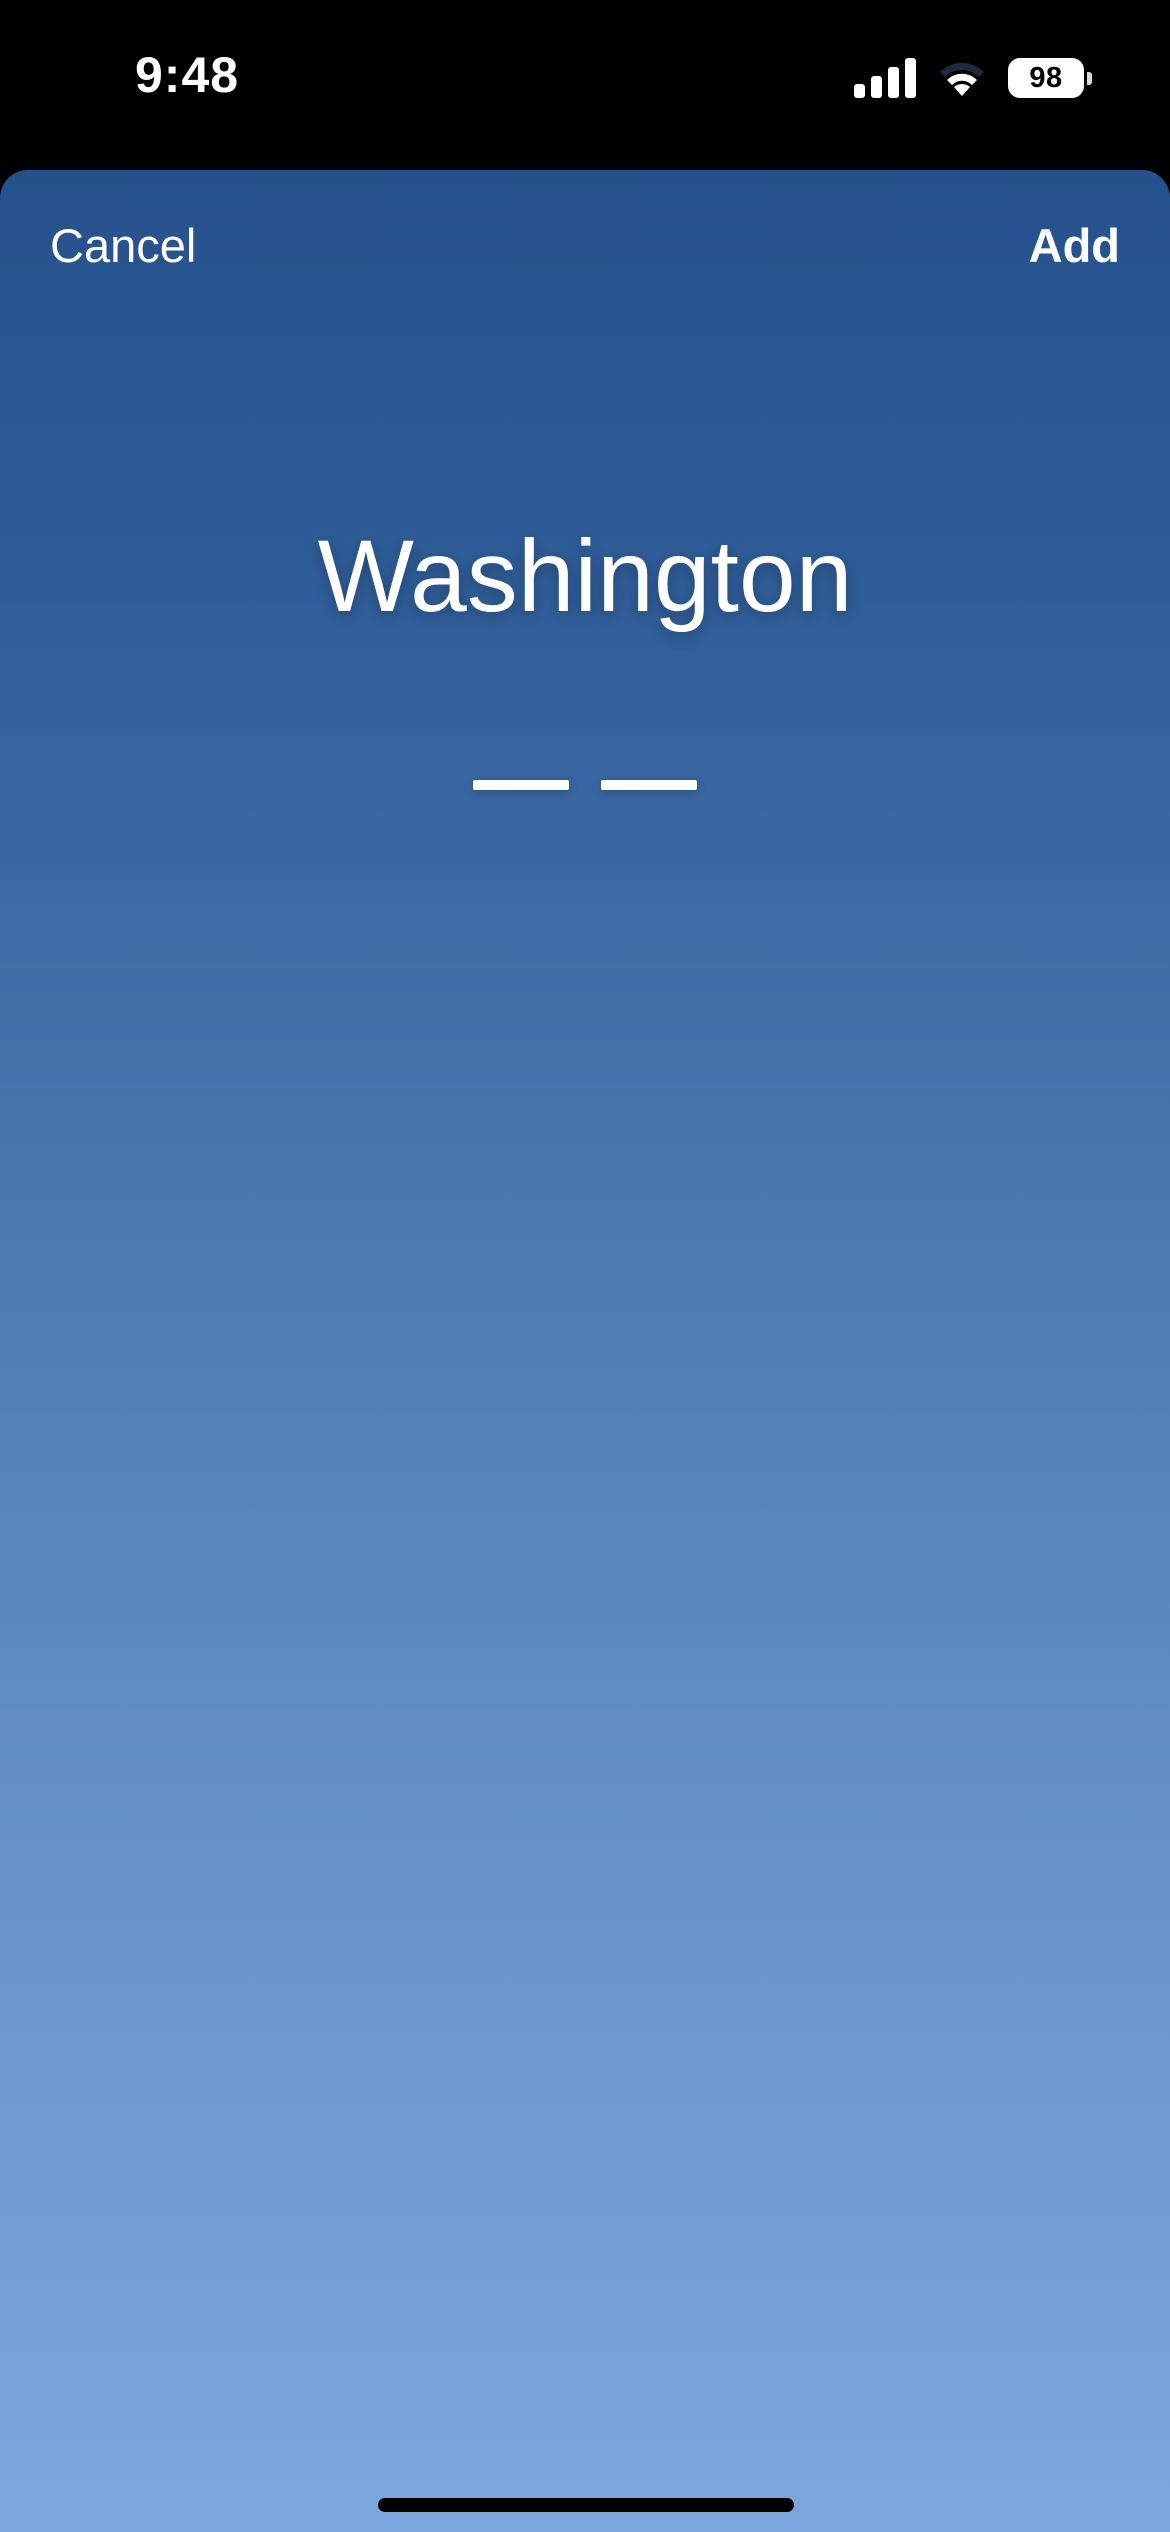 This screenshot has height=2532, width=1170. I want to click on battery-icon: 98, so click(1050, 78).